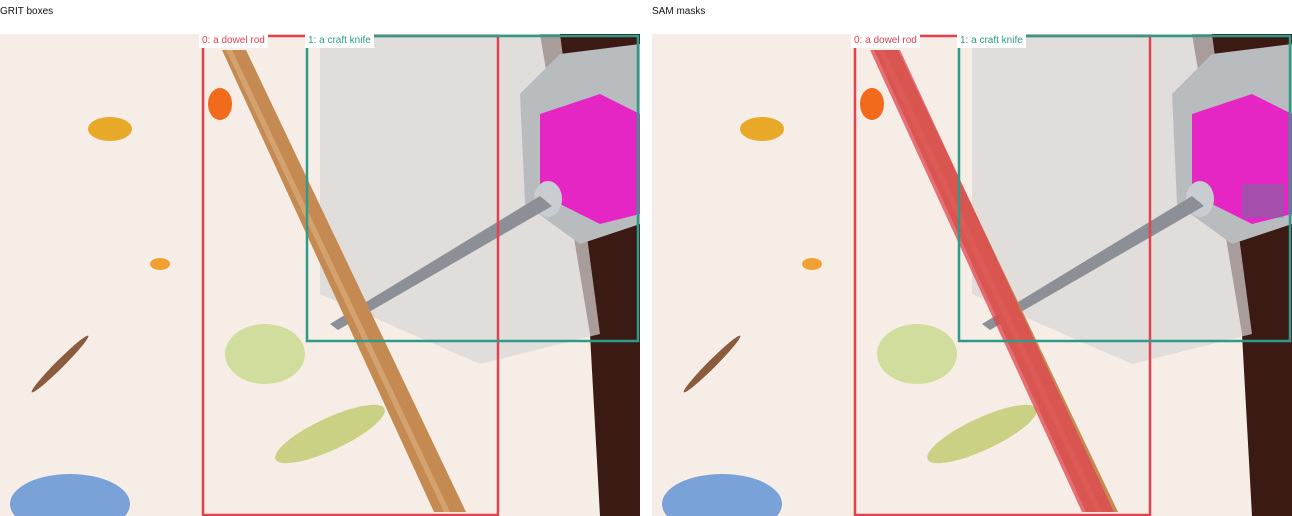 The height and width of the screenshot is (516, 1292). What do you see at coordinates (27, 11) in the screenshot?
I see `panel-title-grit: GRIT boxes` at bounding box center [27, 11].